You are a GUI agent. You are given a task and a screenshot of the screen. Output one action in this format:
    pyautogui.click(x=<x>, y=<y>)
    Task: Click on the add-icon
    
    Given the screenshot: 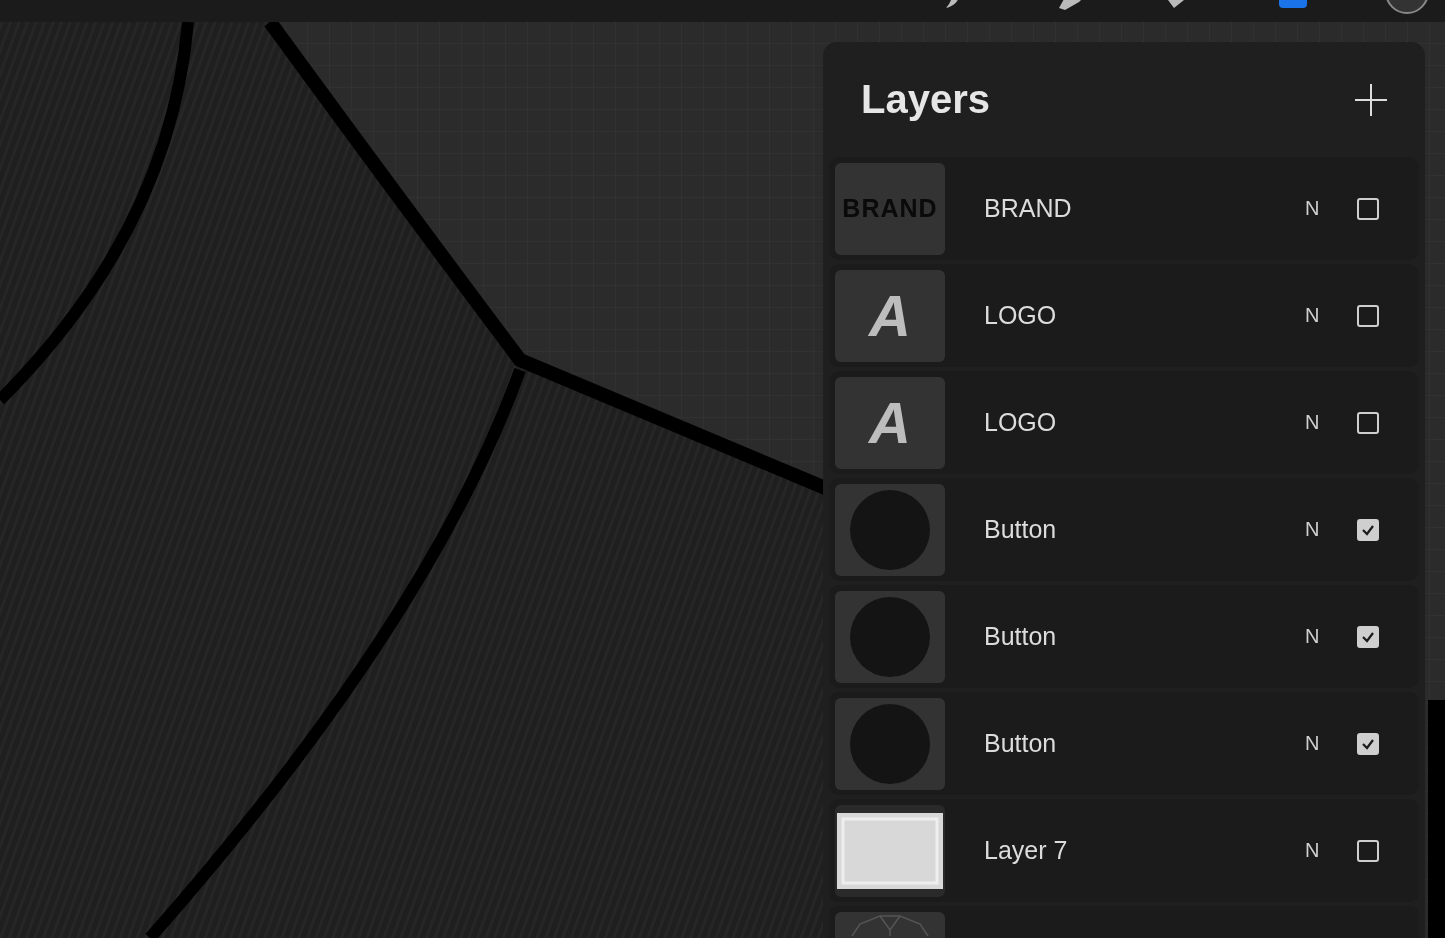 What is the action you would take?
    pyautogui.click(x=1371, y=99)
    